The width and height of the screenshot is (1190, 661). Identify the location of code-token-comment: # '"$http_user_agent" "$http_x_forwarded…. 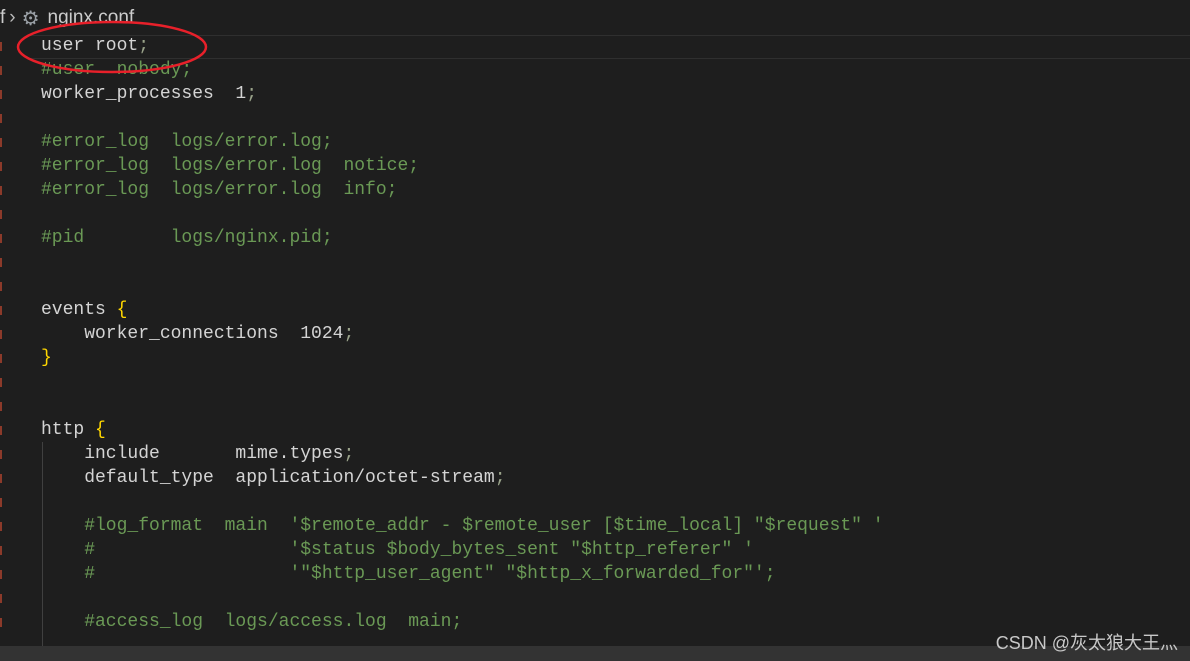
(408, 574).